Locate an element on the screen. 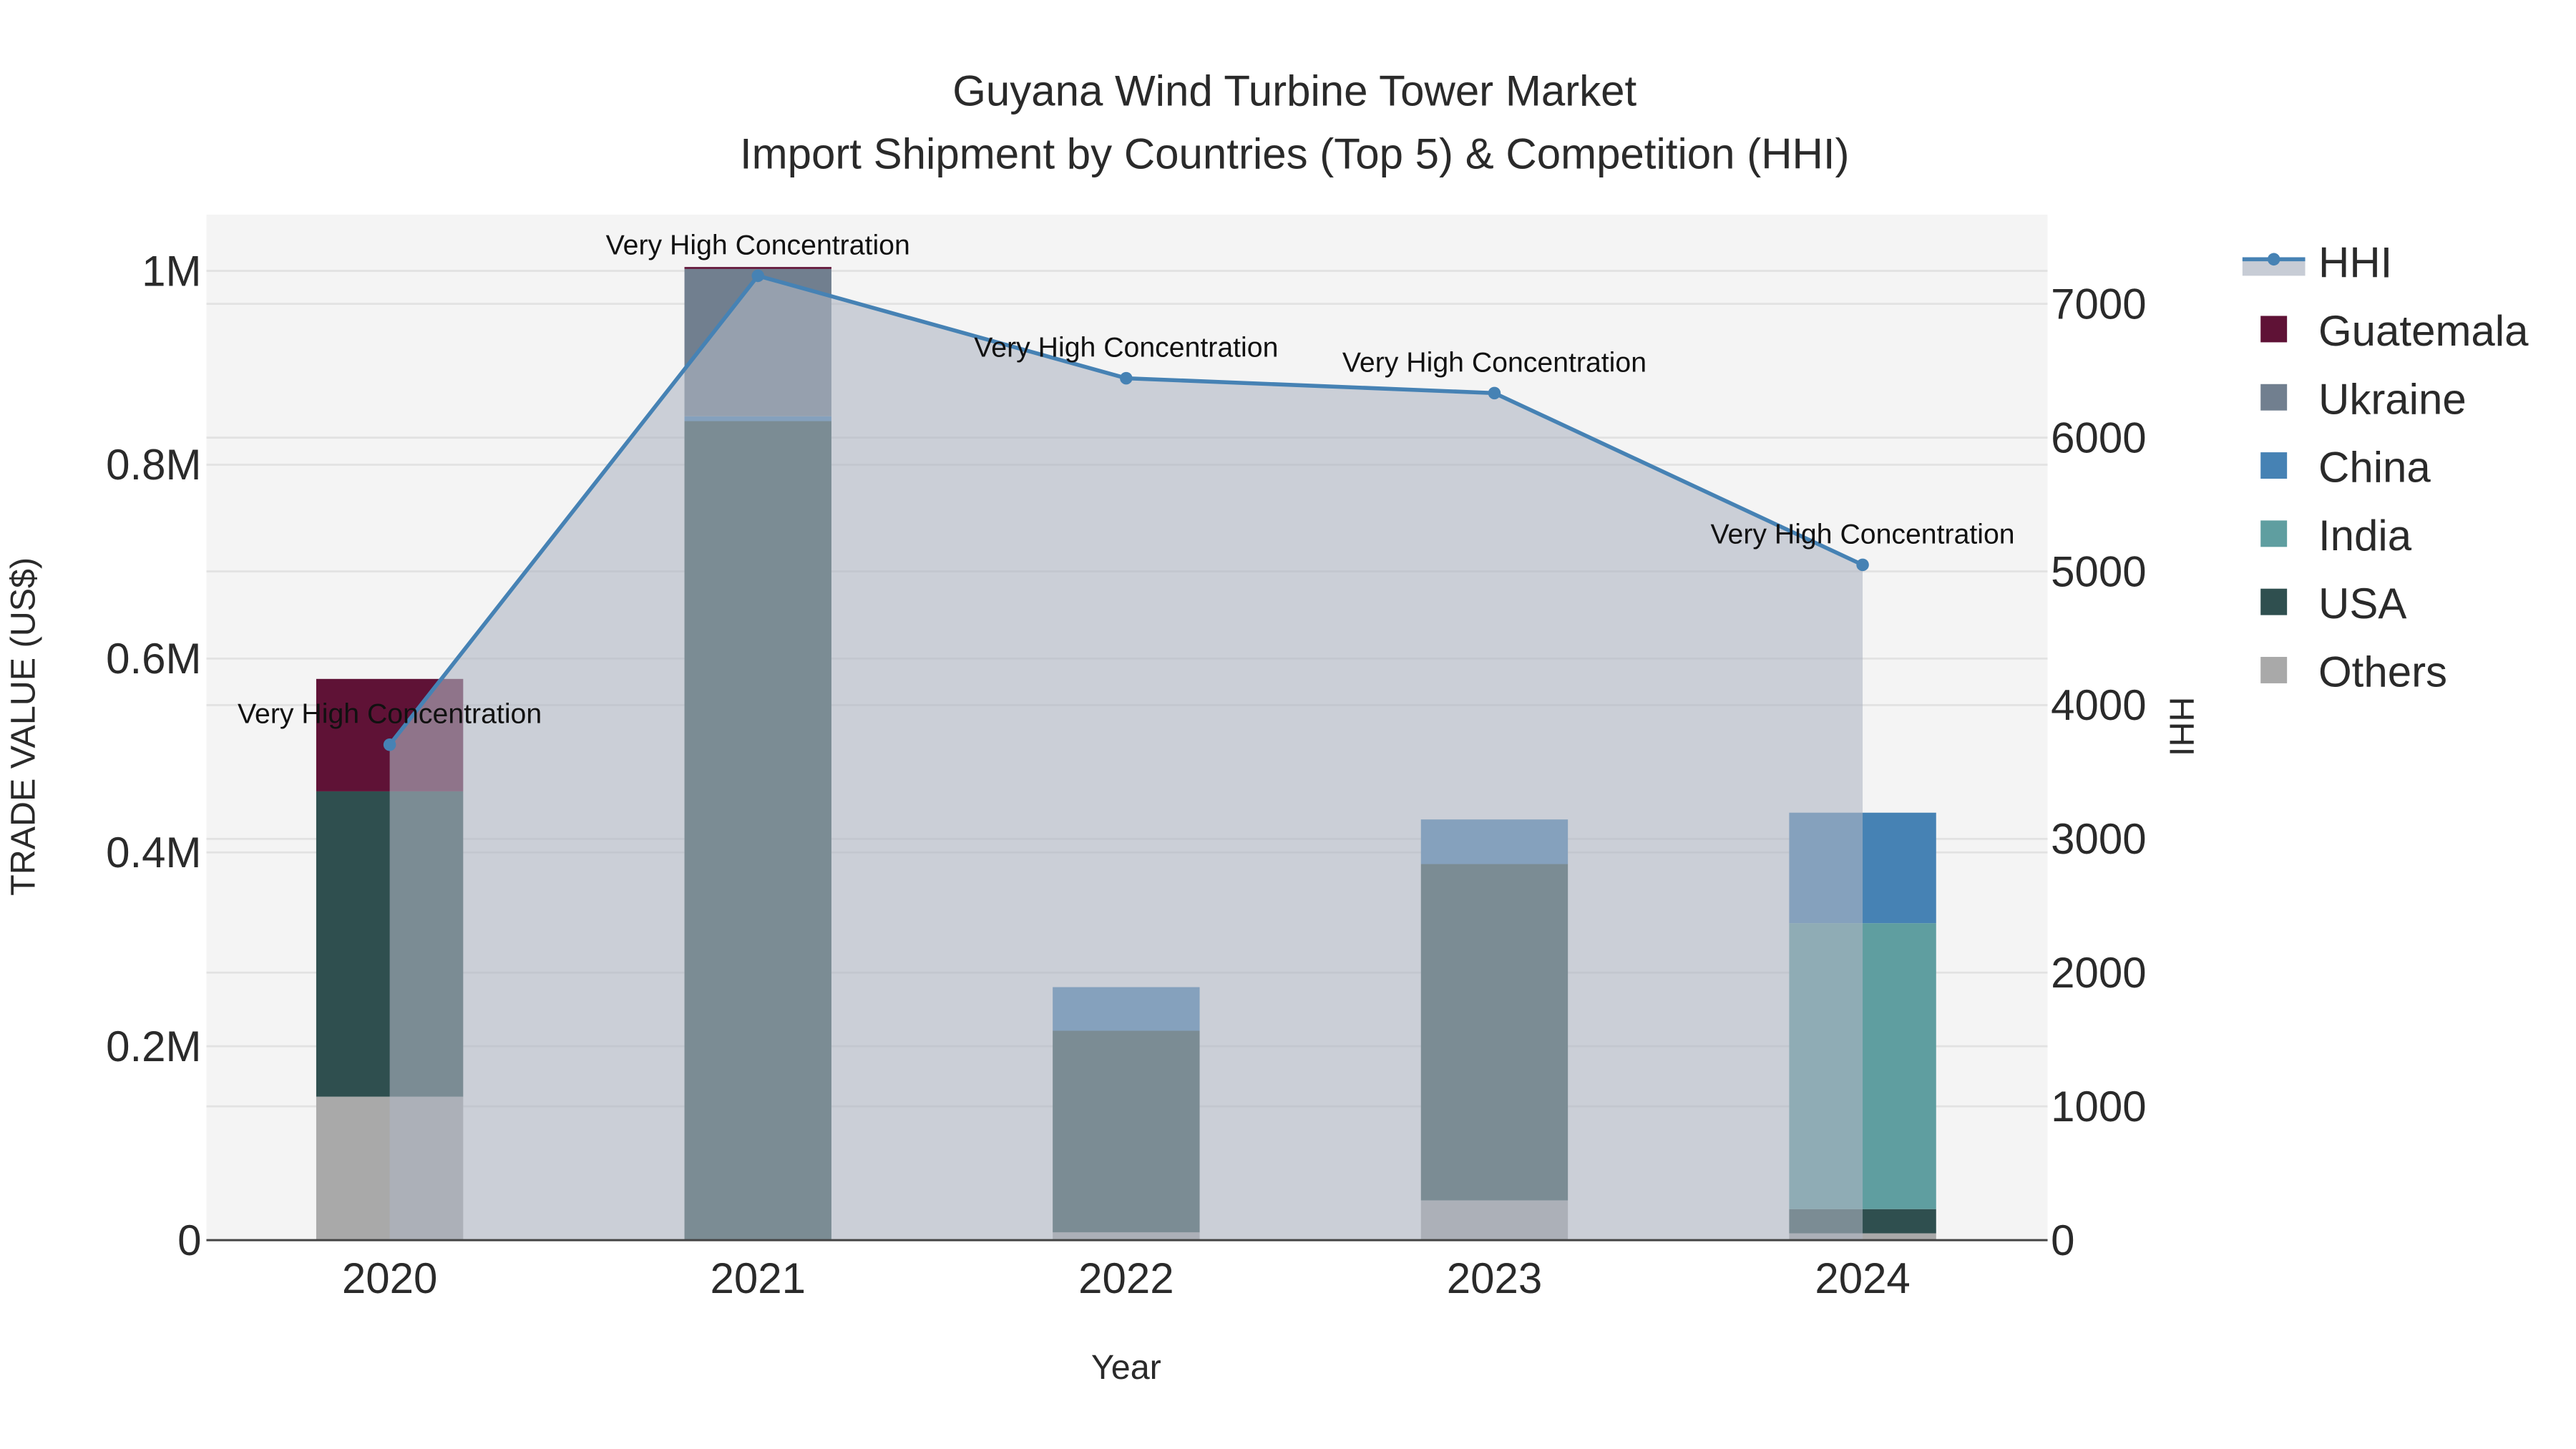 This screenshot has height=1449, width=2576. x-axis-ticks: 2020 2021 2022 2023 2024 is located at coordinates (1126, 1278).